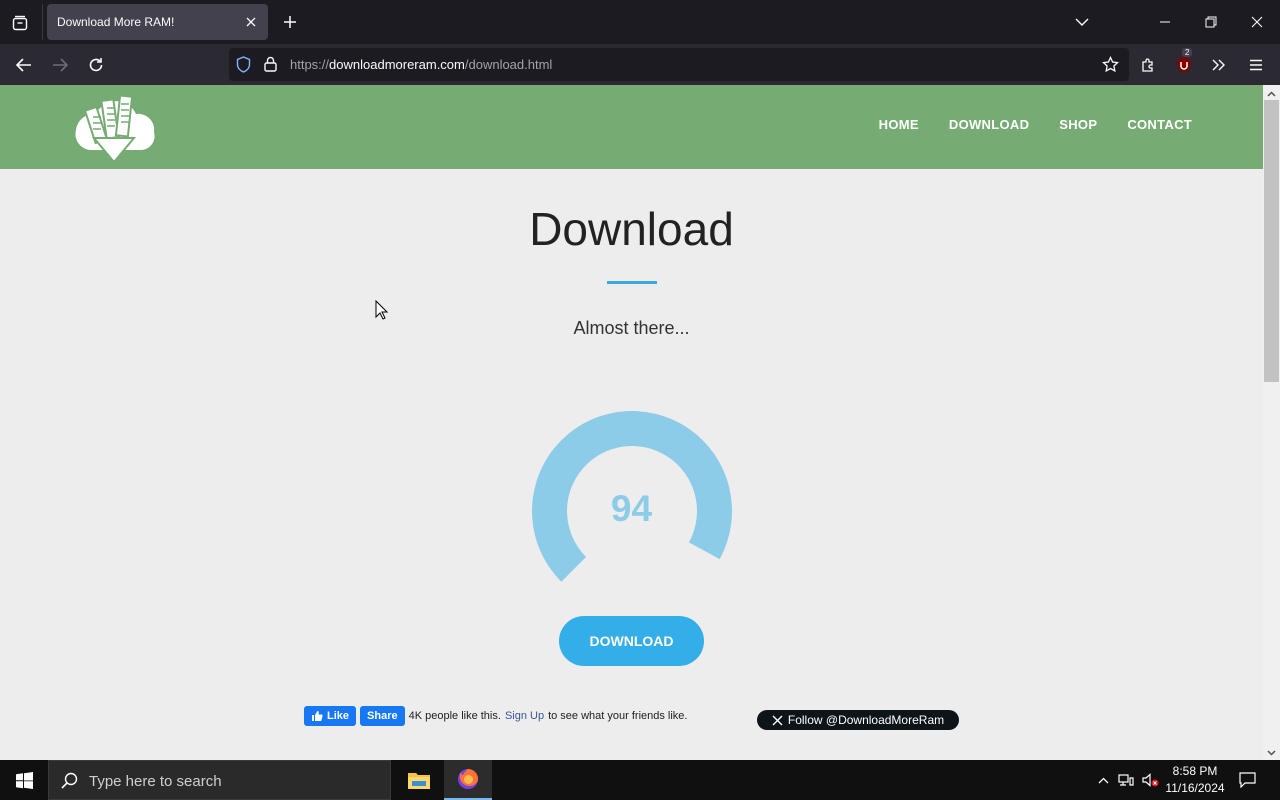  I want to click on facebook-signup-link: Sign Up, so click(524, 716).